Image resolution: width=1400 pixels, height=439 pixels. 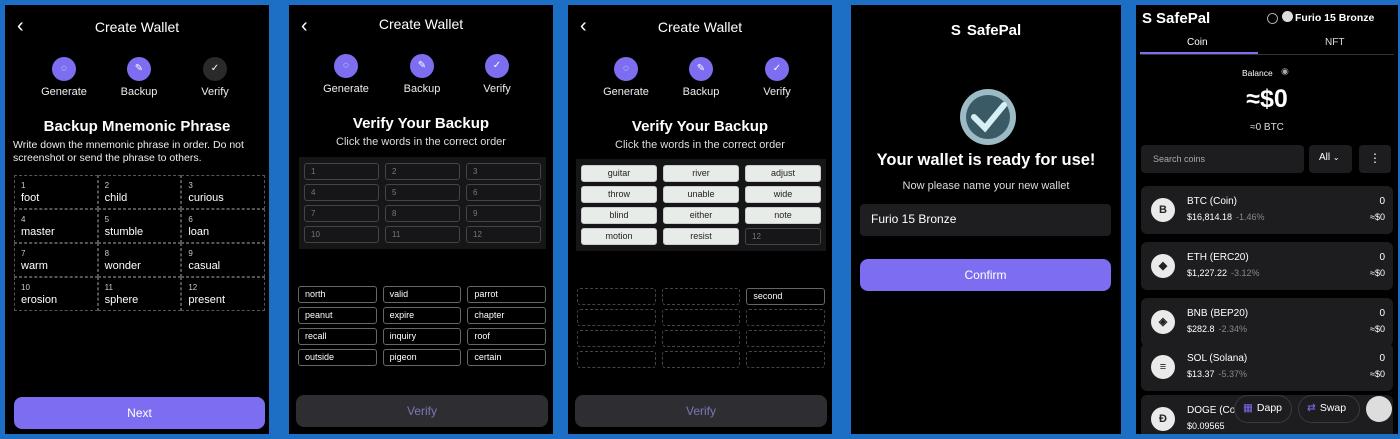 What do you see at coordinates (1334, 42) in the screenshot?
I see `tab-nft: NFT` at bounding box center [1334, 42].